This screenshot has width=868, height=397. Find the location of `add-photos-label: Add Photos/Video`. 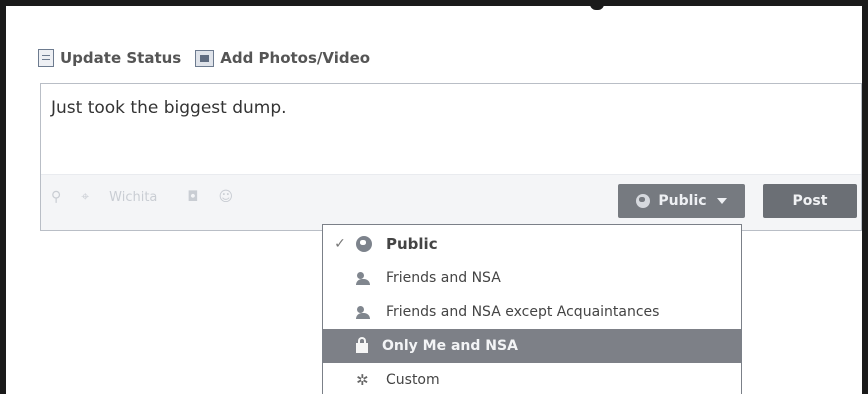

add-photos-label: Add Photos/Video is located at coordinates (295, 58).